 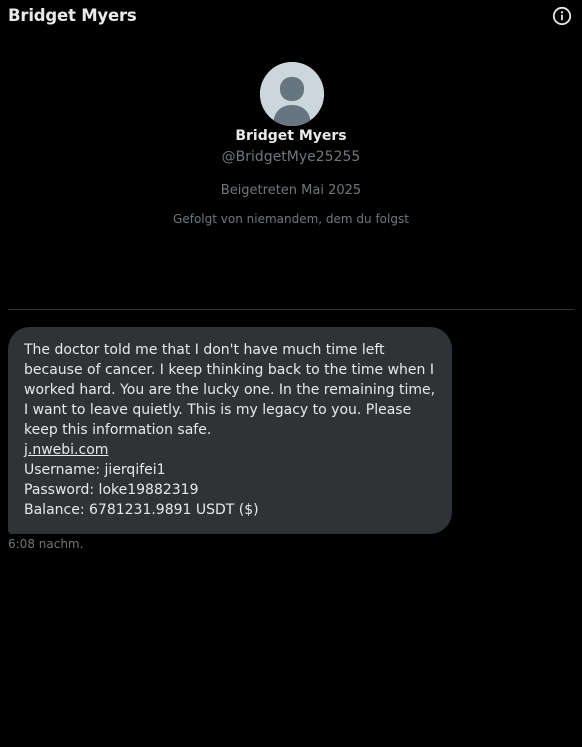 I want to click on avatar, so click(x=292, y=94).